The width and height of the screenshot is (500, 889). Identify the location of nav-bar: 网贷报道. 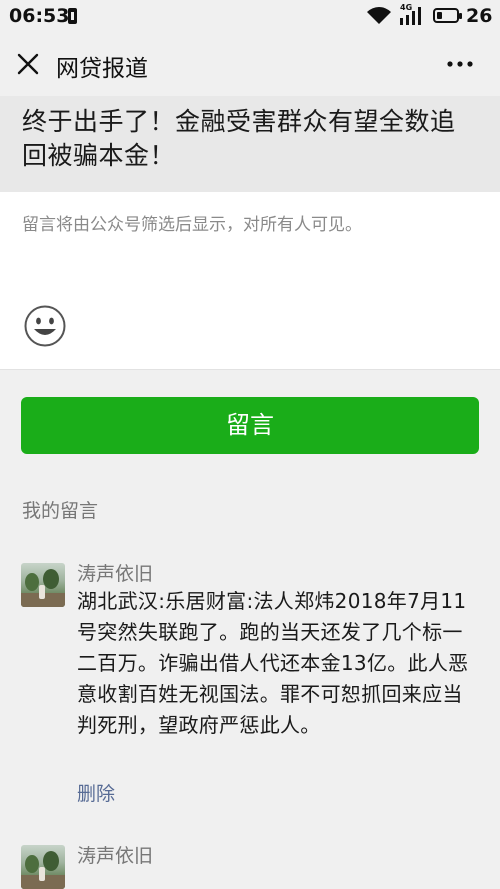
(250, 65).